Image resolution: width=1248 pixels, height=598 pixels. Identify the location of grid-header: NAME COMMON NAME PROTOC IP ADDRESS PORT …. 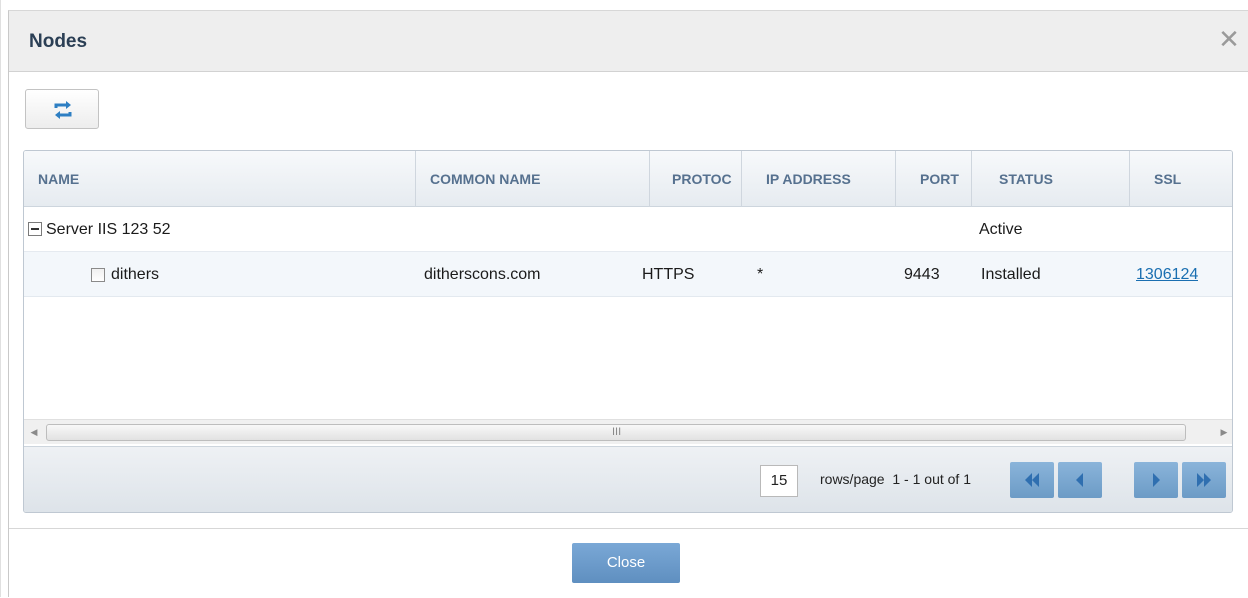
(628, 179).